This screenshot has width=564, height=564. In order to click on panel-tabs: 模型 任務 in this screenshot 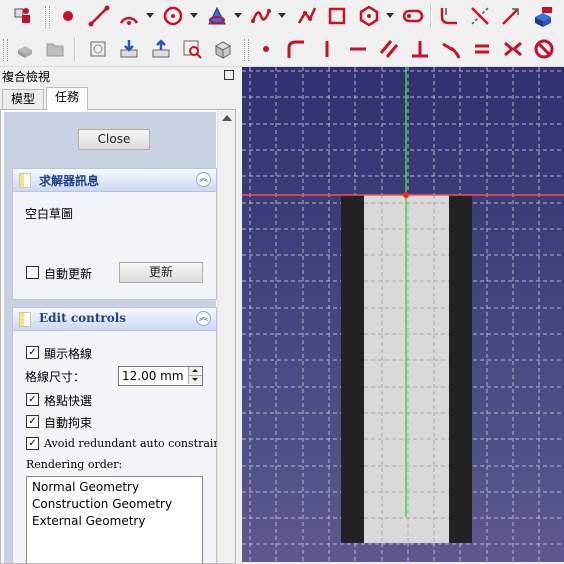, I will do `click(120, 98)`.